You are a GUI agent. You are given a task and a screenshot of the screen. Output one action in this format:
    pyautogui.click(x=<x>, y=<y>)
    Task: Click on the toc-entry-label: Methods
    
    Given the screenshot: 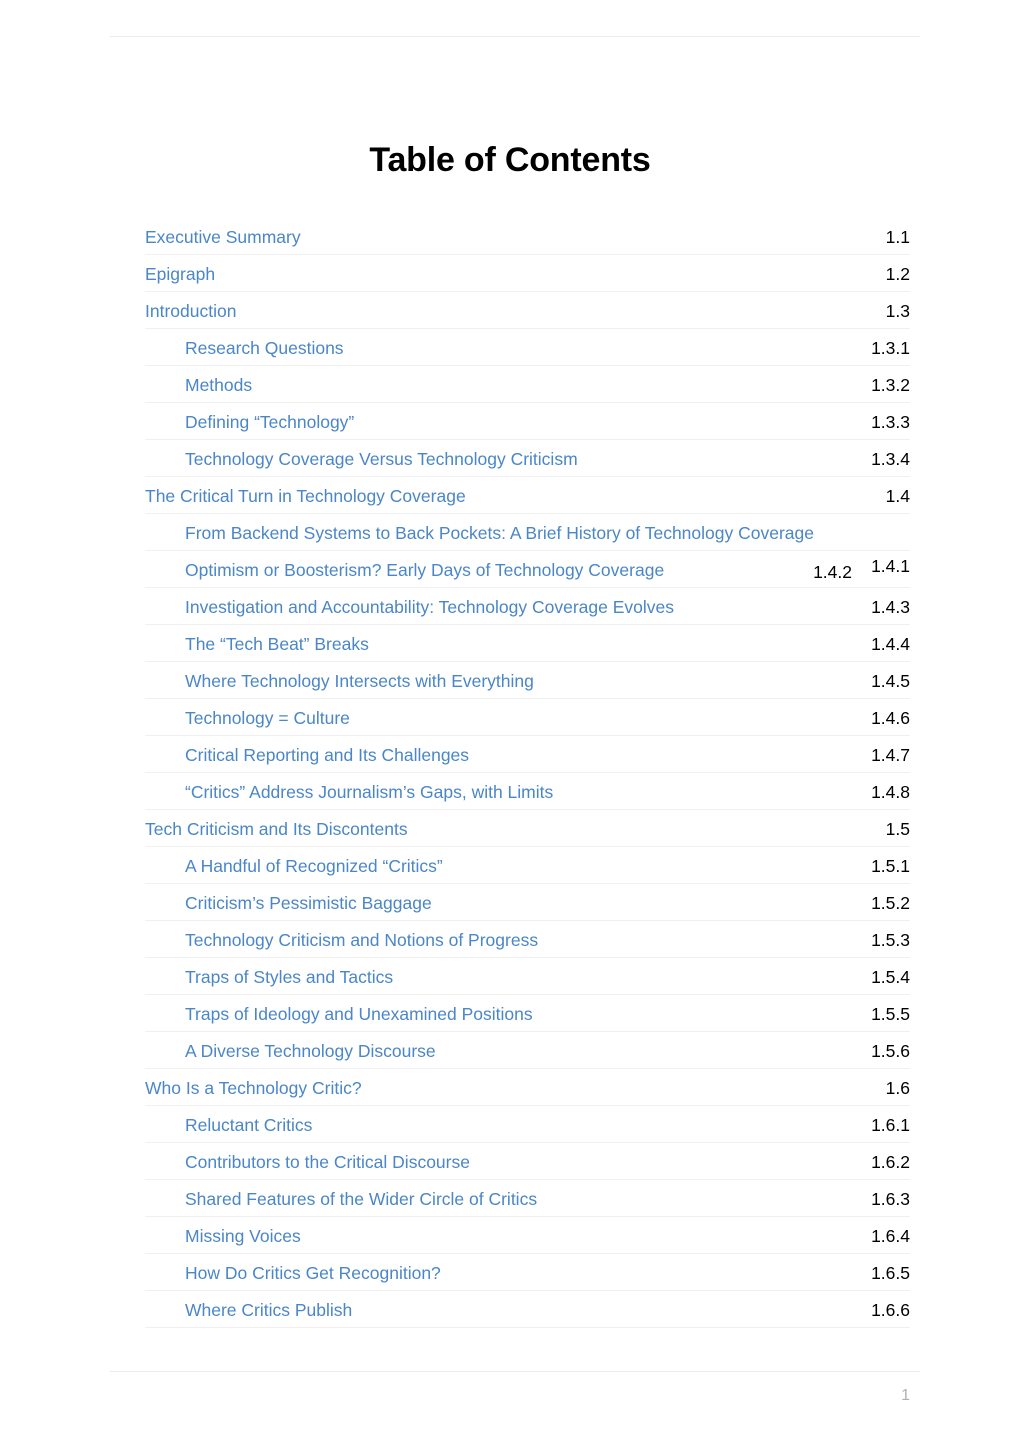 What is the action you would take?
    pyautogui.click(x=219, y=385)
    